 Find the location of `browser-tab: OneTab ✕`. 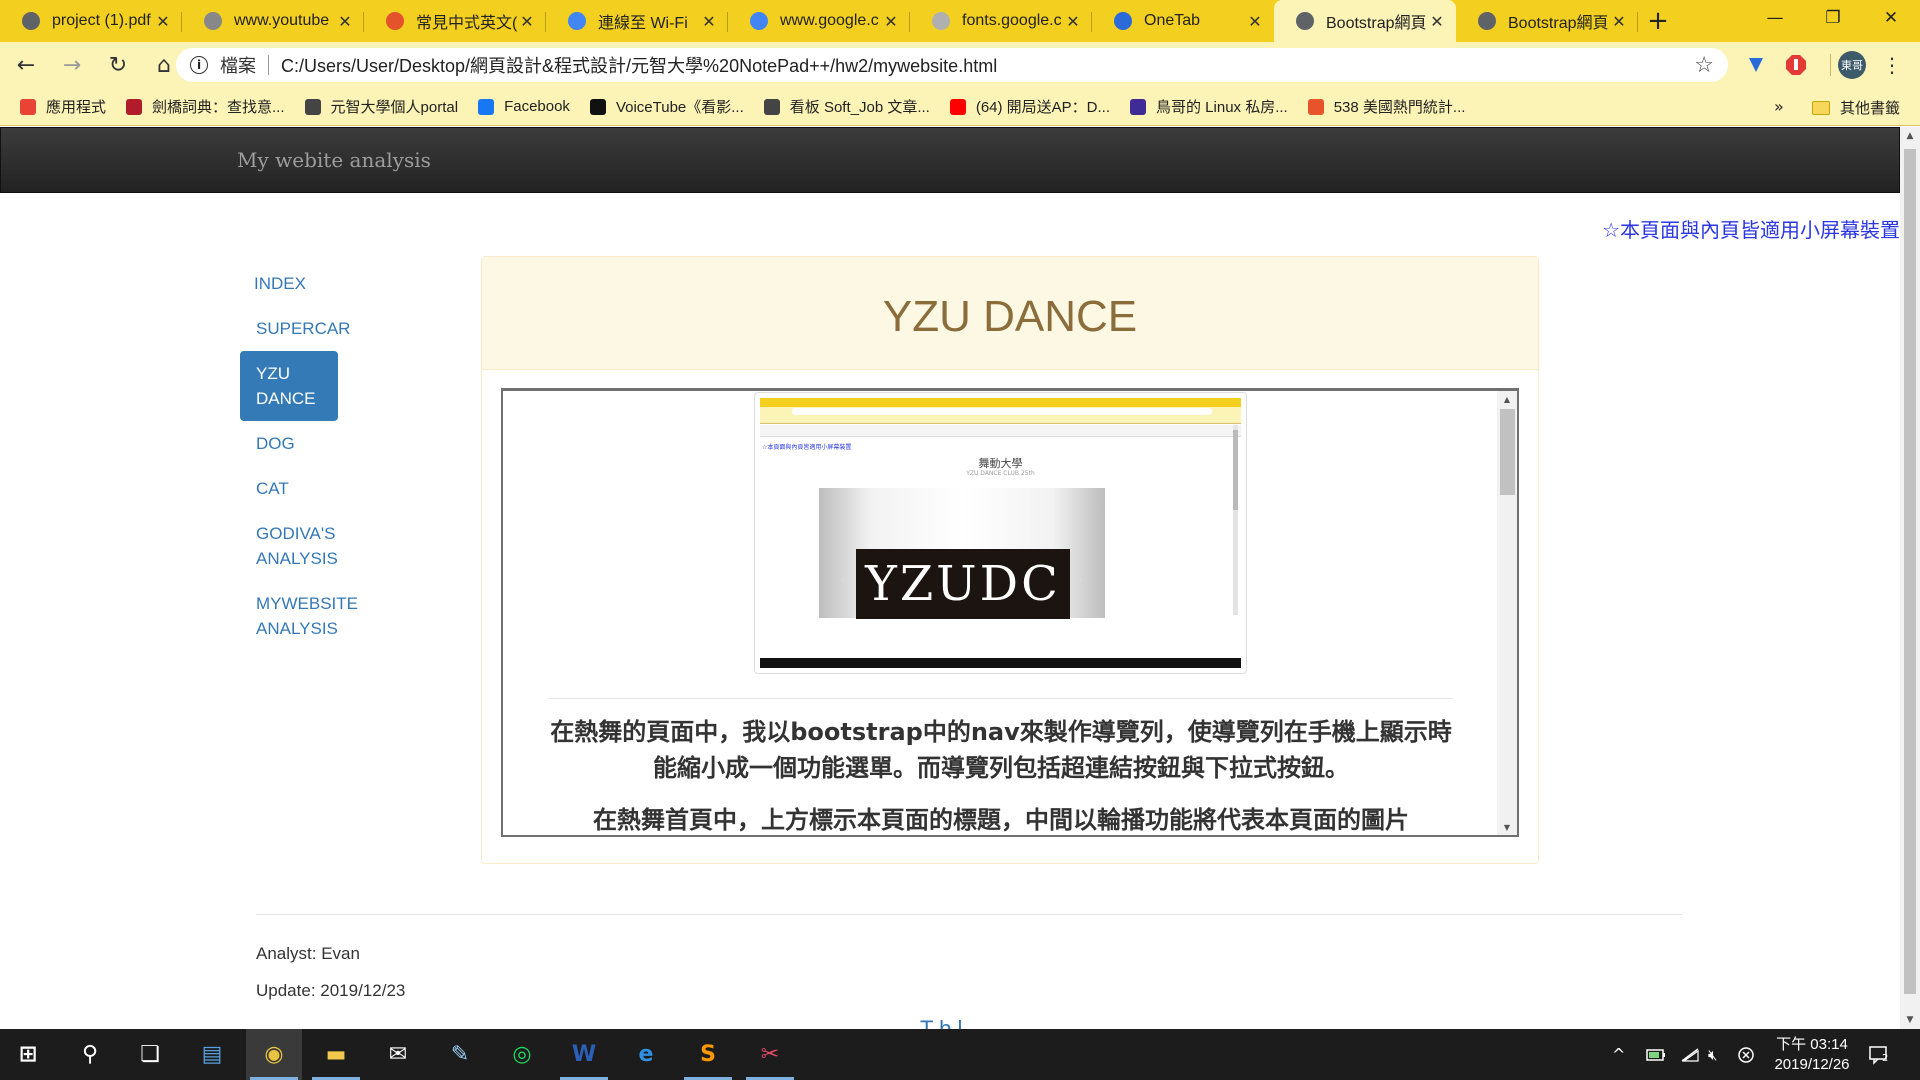

browser-tab: OneTab ✕ is located at coordinates (1183, 21).